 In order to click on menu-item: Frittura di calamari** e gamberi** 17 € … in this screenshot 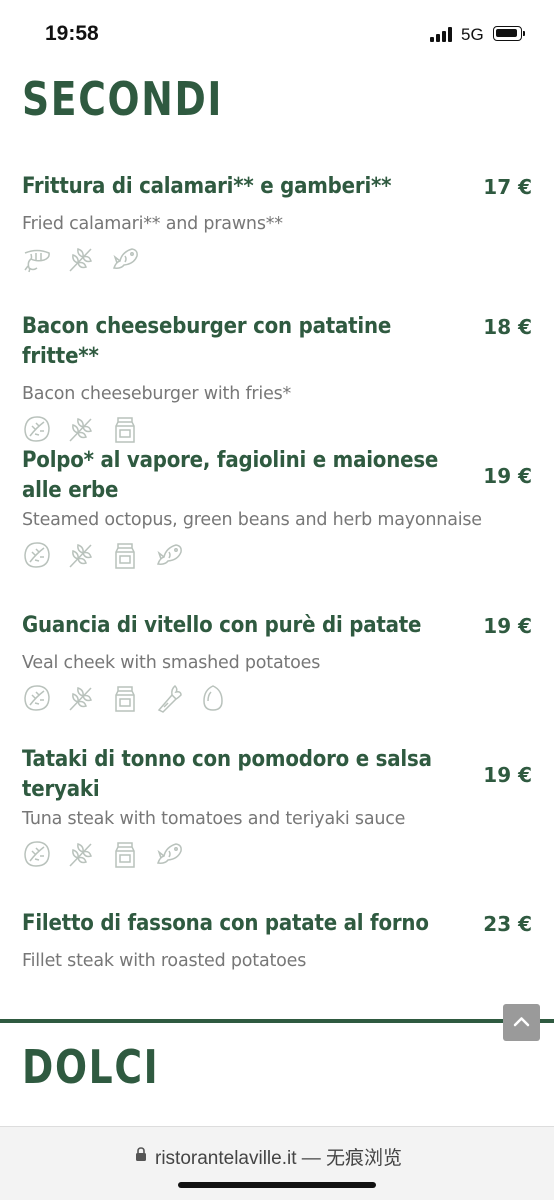, I will do `click(277, 224)`.